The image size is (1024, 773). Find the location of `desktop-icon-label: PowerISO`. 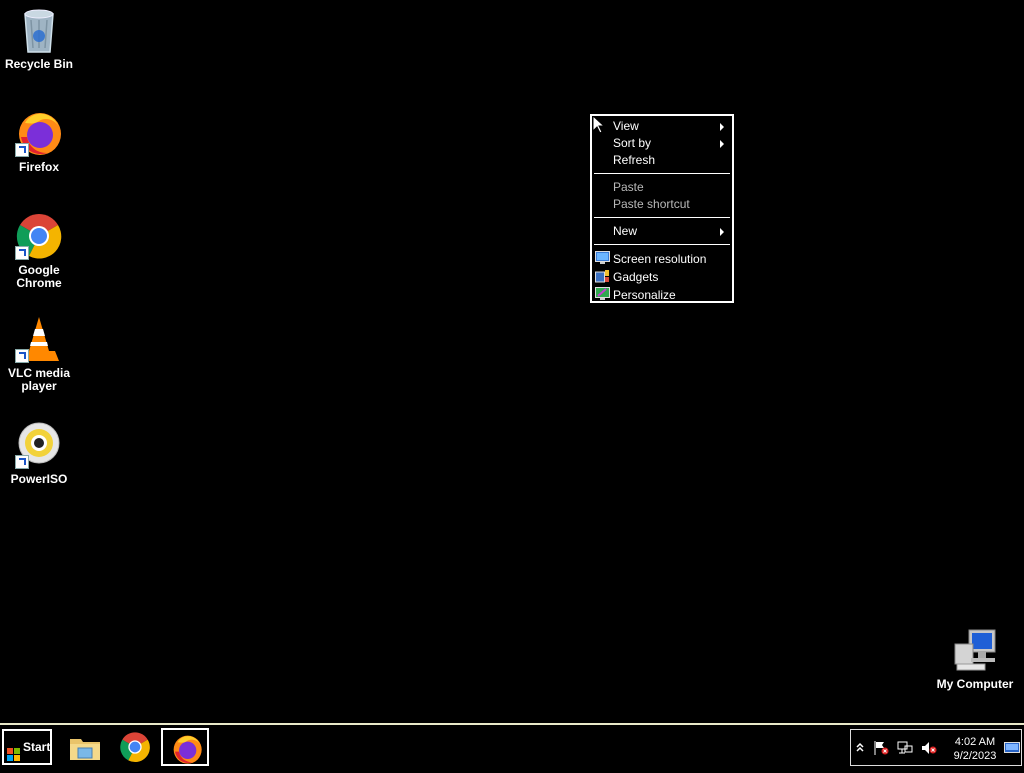

desktop-icon-label: PowerISO is located at coordinates (39, 479).